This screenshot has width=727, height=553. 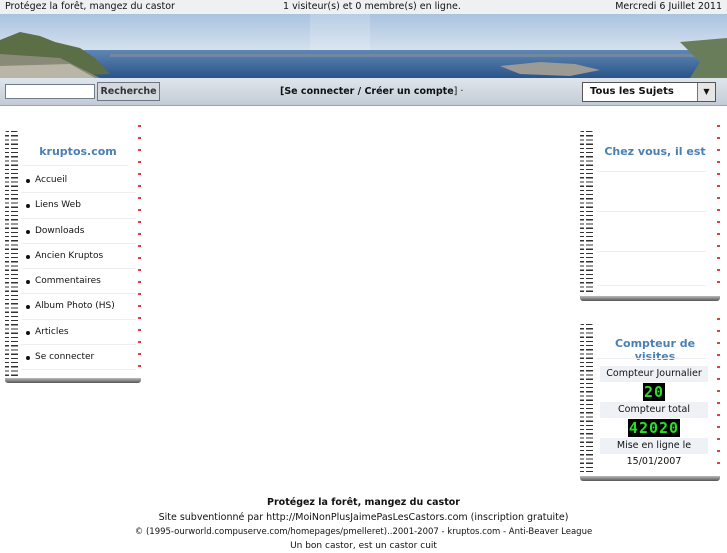 I want to click on total-counter-label: Compteur total, so click(x=654, y=410).